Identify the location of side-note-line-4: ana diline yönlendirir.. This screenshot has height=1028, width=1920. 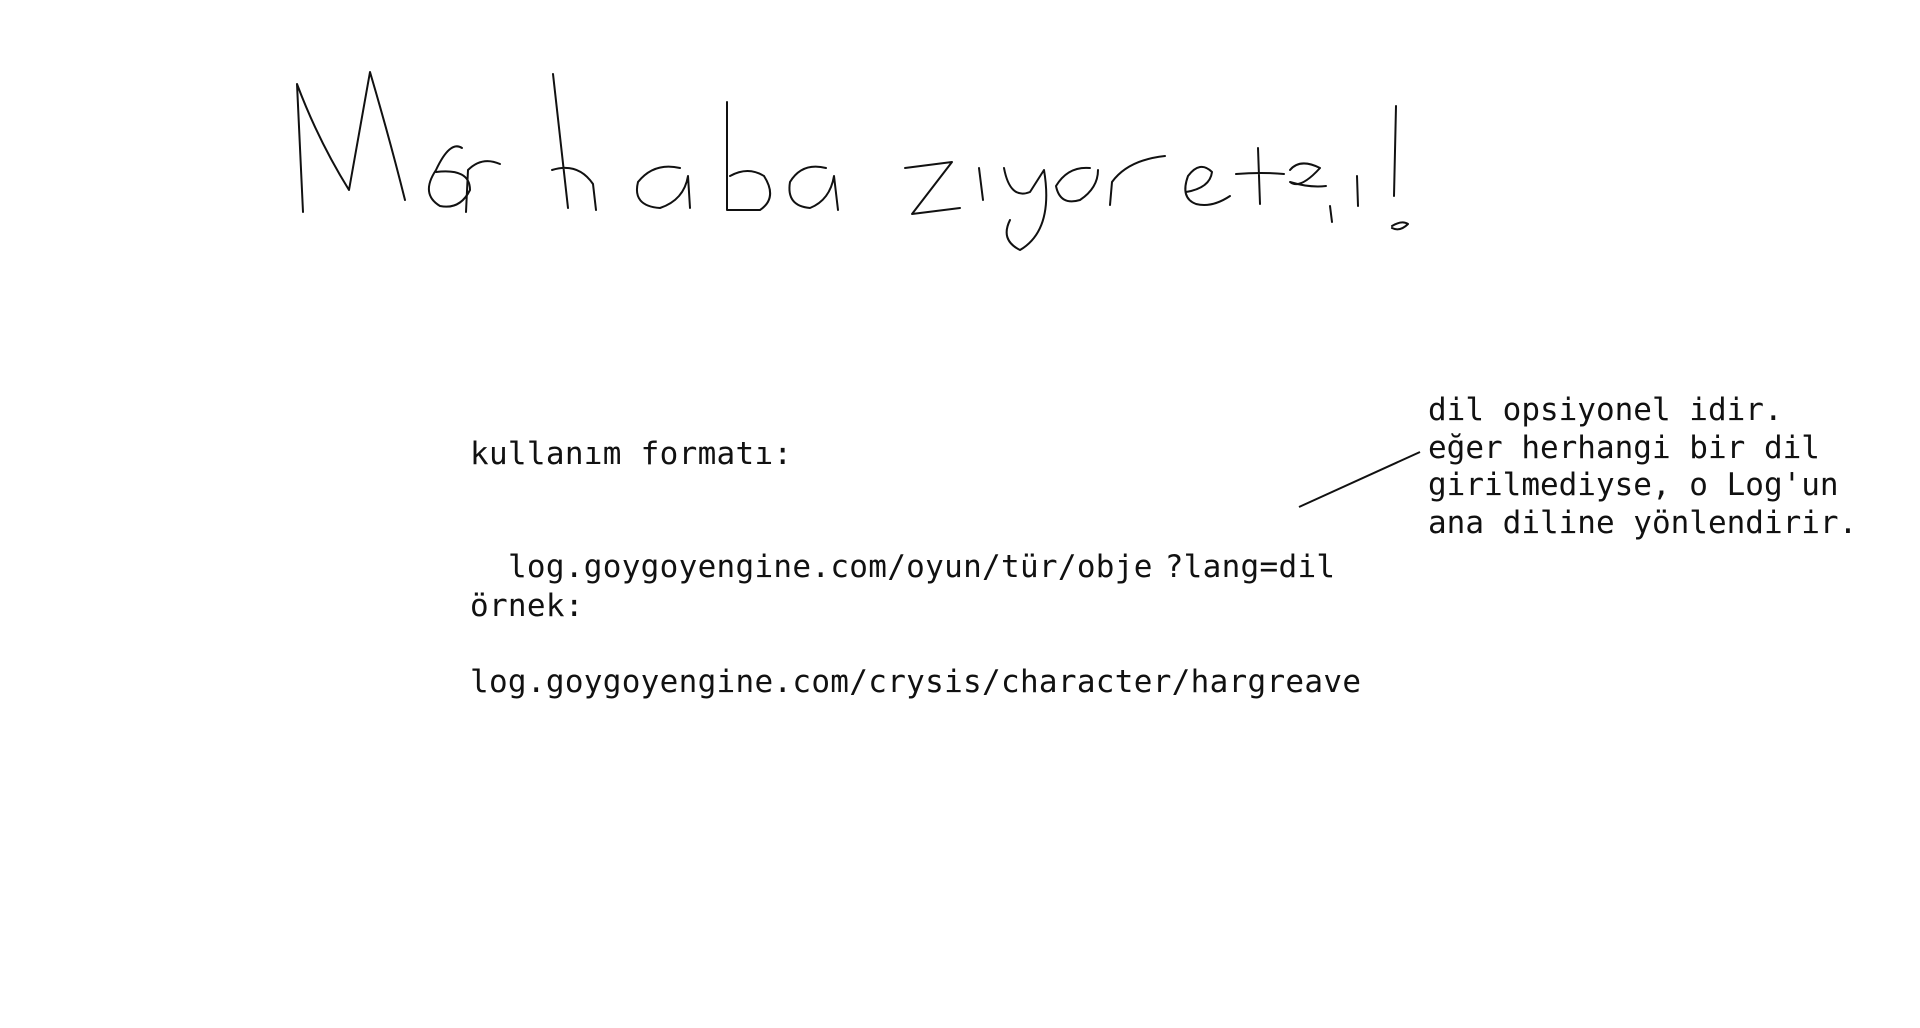
(1643, 522).